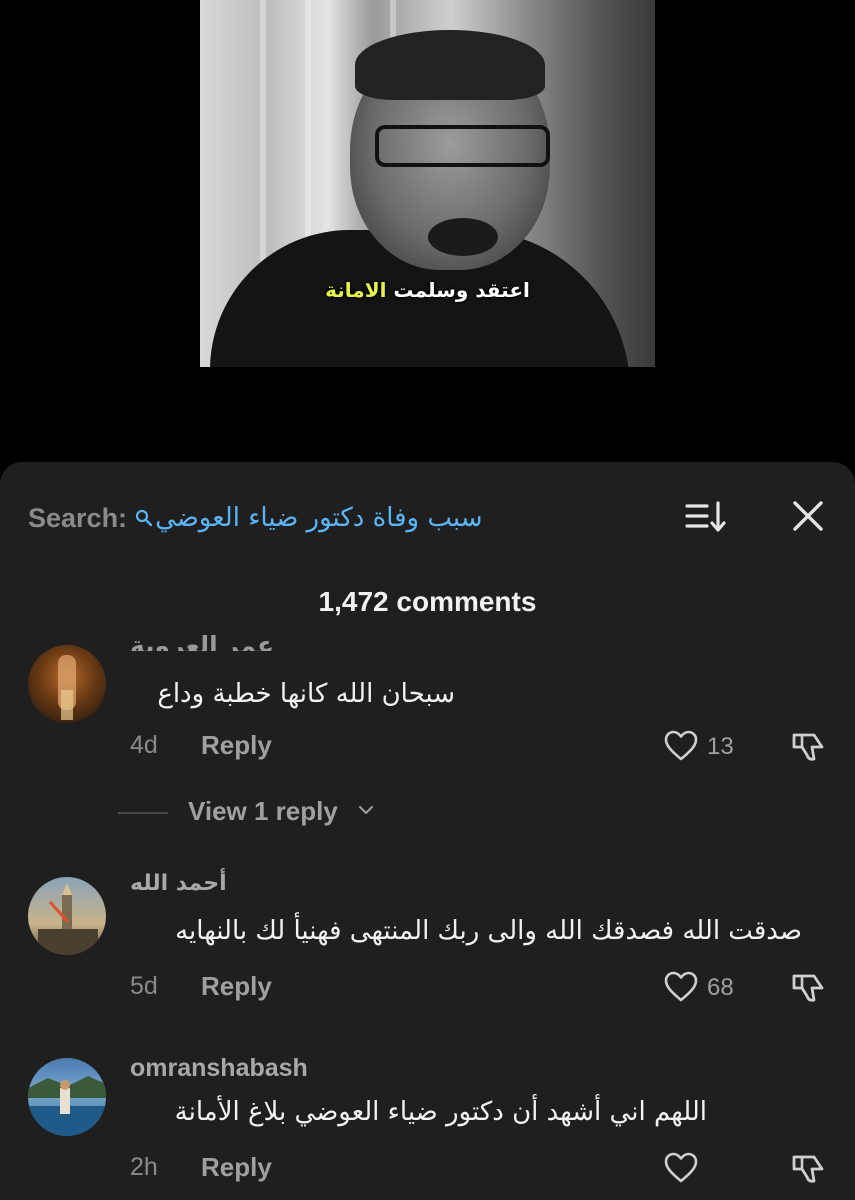 The height and width of the screenshot is (1200, 855). Describe the element at coordinates (144, 518) in the screenshot. I see `search-icon` at that location.